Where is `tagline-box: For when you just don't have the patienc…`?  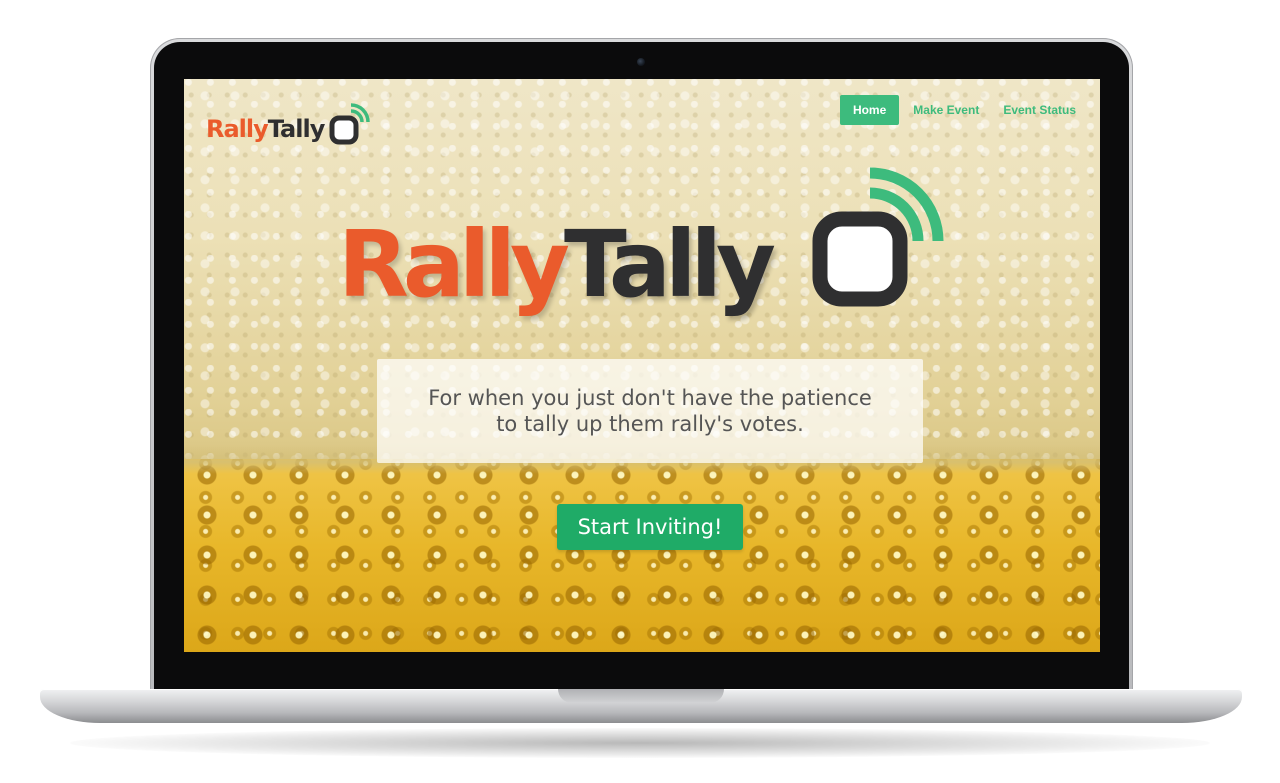 tagline-box: For when you just don't have the patienc… is located at coordinates (650, 411).